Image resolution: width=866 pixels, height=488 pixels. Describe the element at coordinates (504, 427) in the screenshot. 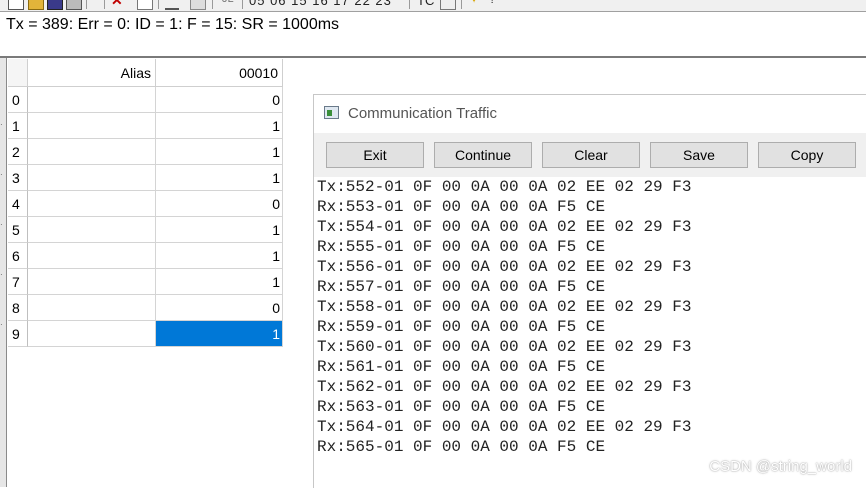

I see `log-line: Tx:564-01 0F 00 0A 00 0A 02 EE 02 29 F3` at that location.